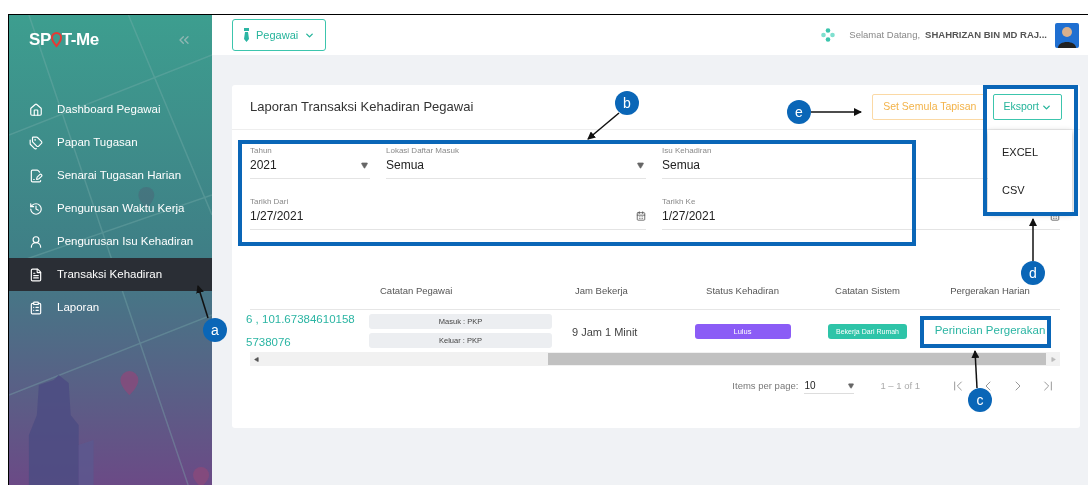  I want to click on column-header: Catatan Pegawai, so click(416, 291).